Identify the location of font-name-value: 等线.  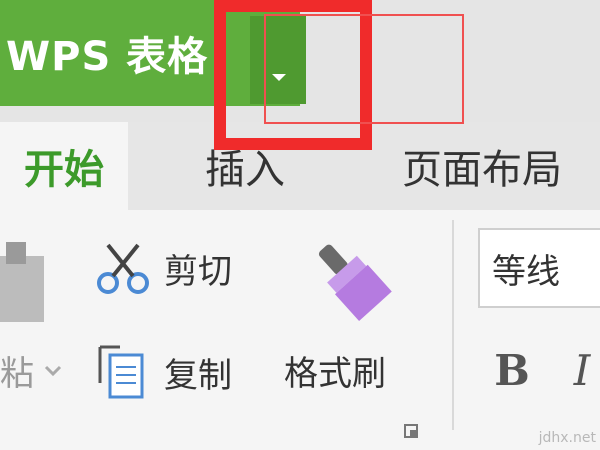
(526, 271).